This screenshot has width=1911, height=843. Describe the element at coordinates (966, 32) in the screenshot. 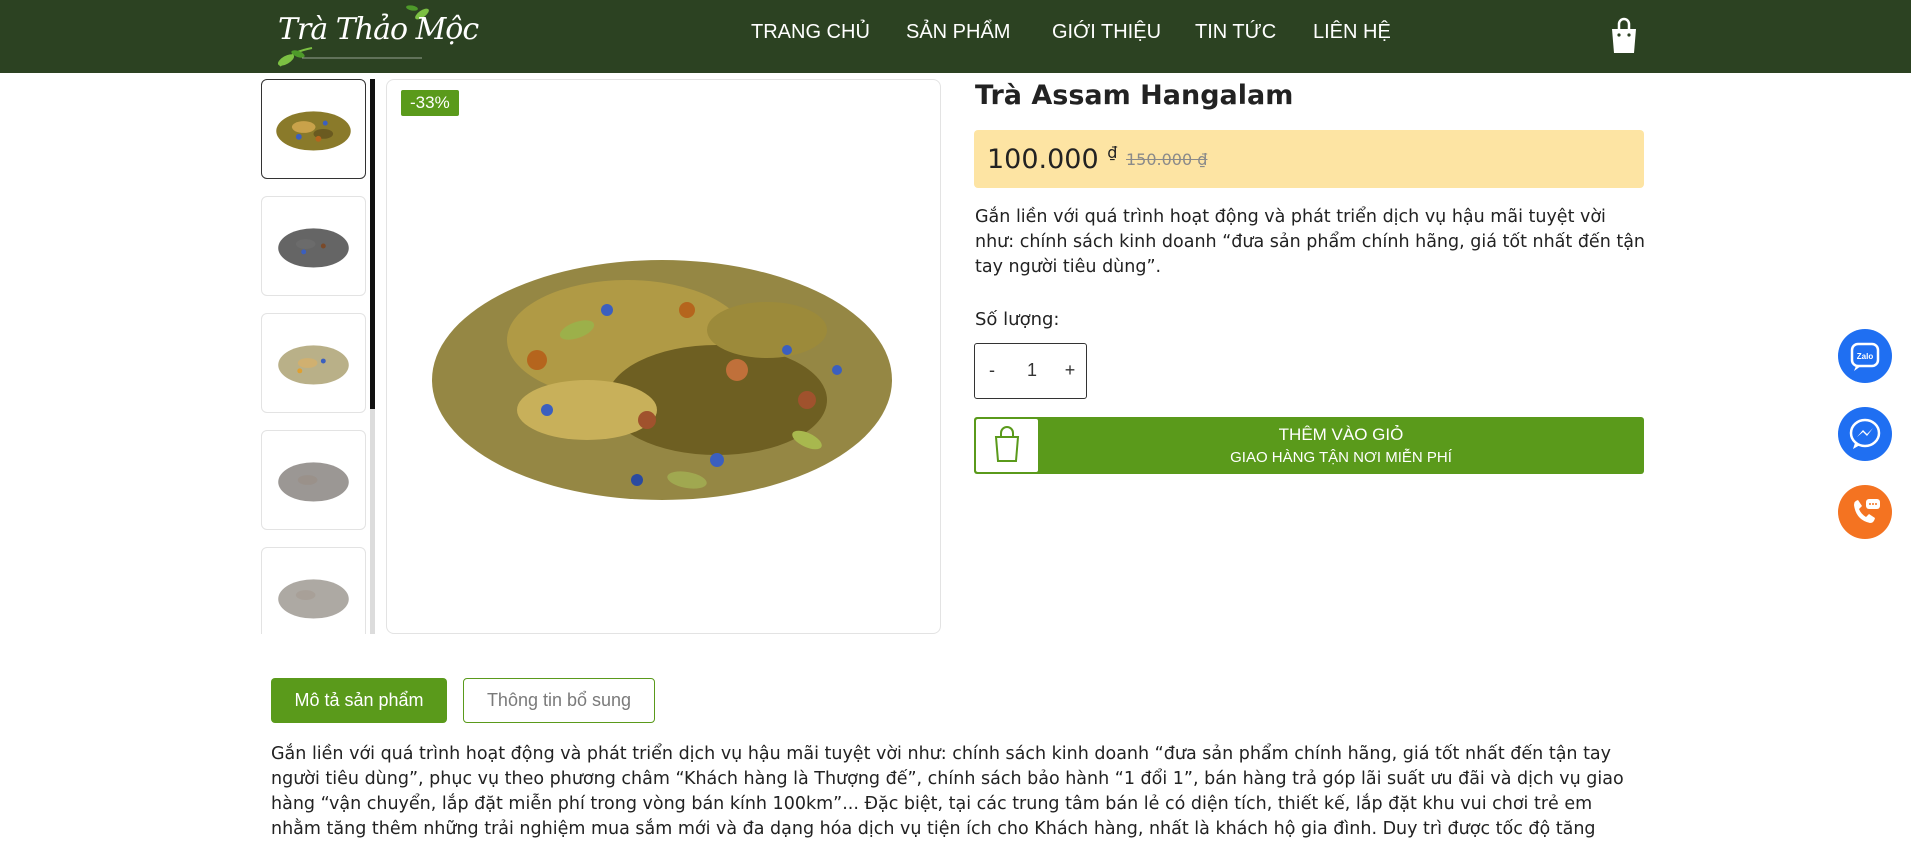

I see `nav-item-products: SẢN PHẨM` at that location.